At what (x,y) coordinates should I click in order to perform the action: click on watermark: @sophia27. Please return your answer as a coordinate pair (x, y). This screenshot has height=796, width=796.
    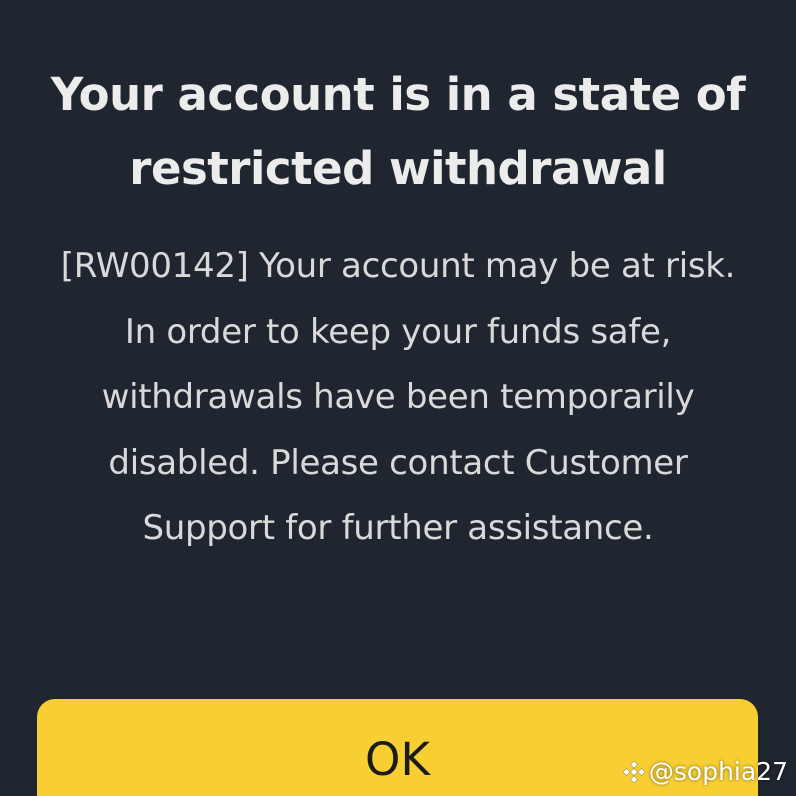
    Looking at the image, I should click on (705, 772).